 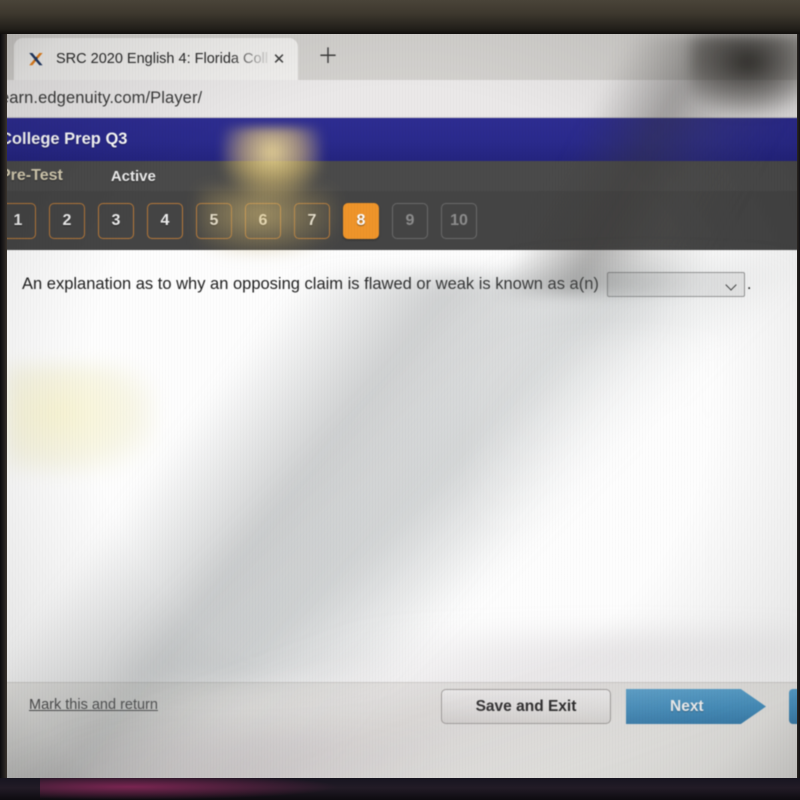 I want to click on question-number-2: 2, so click(x=67, y=220).